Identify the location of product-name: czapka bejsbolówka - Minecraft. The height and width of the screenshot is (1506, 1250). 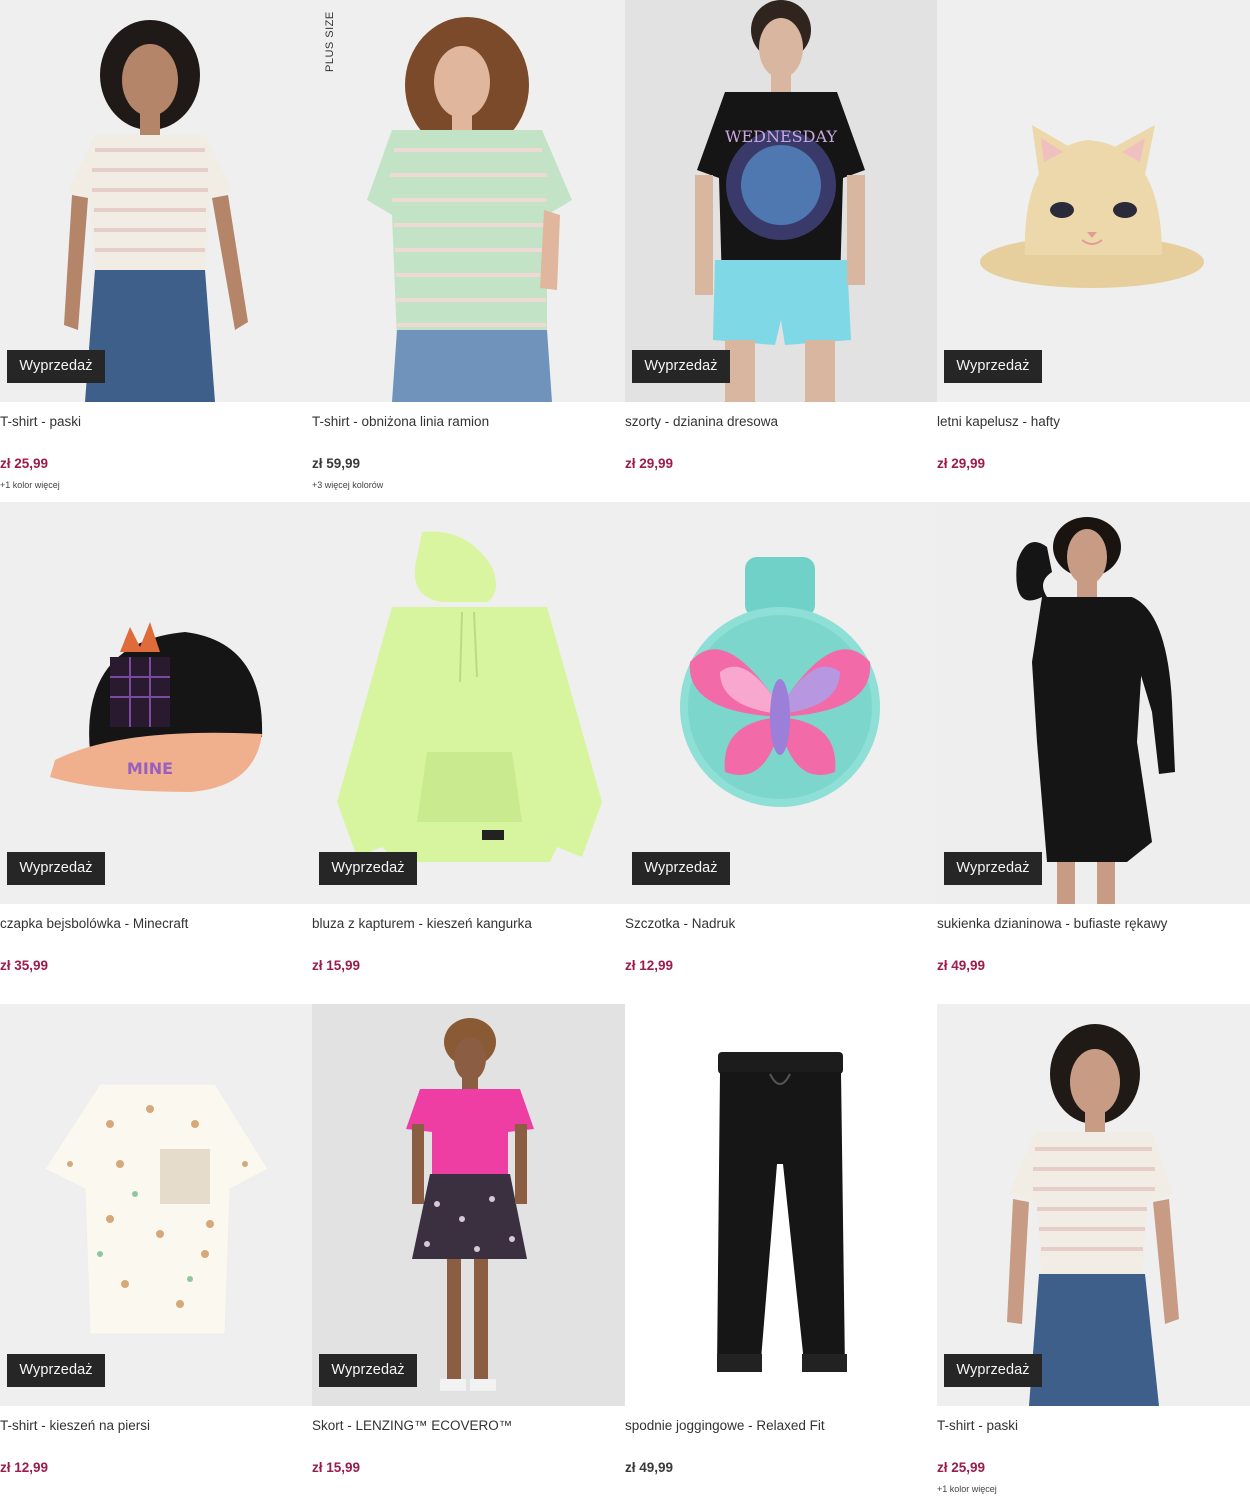
(156, 924).